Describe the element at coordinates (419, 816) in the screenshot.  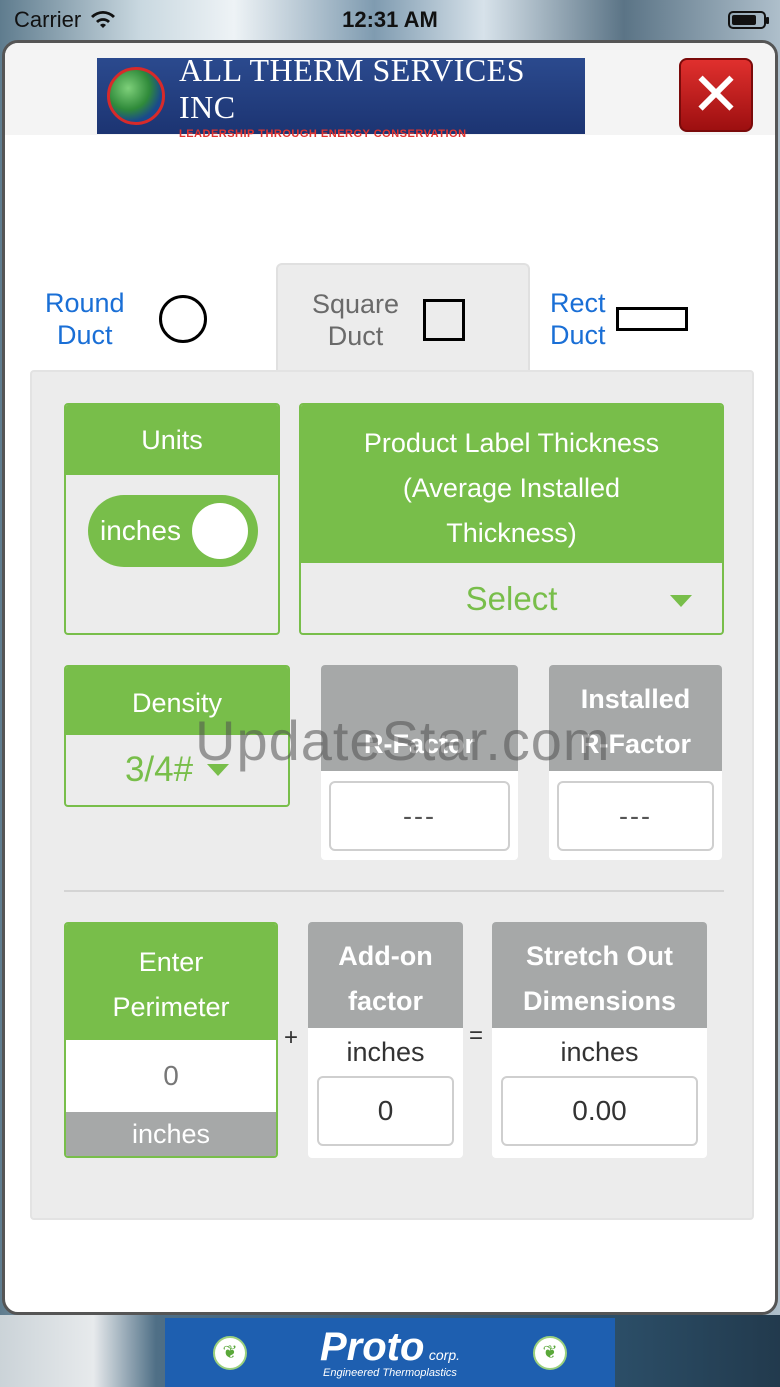
I see `r-factor-field: ---` at that location.